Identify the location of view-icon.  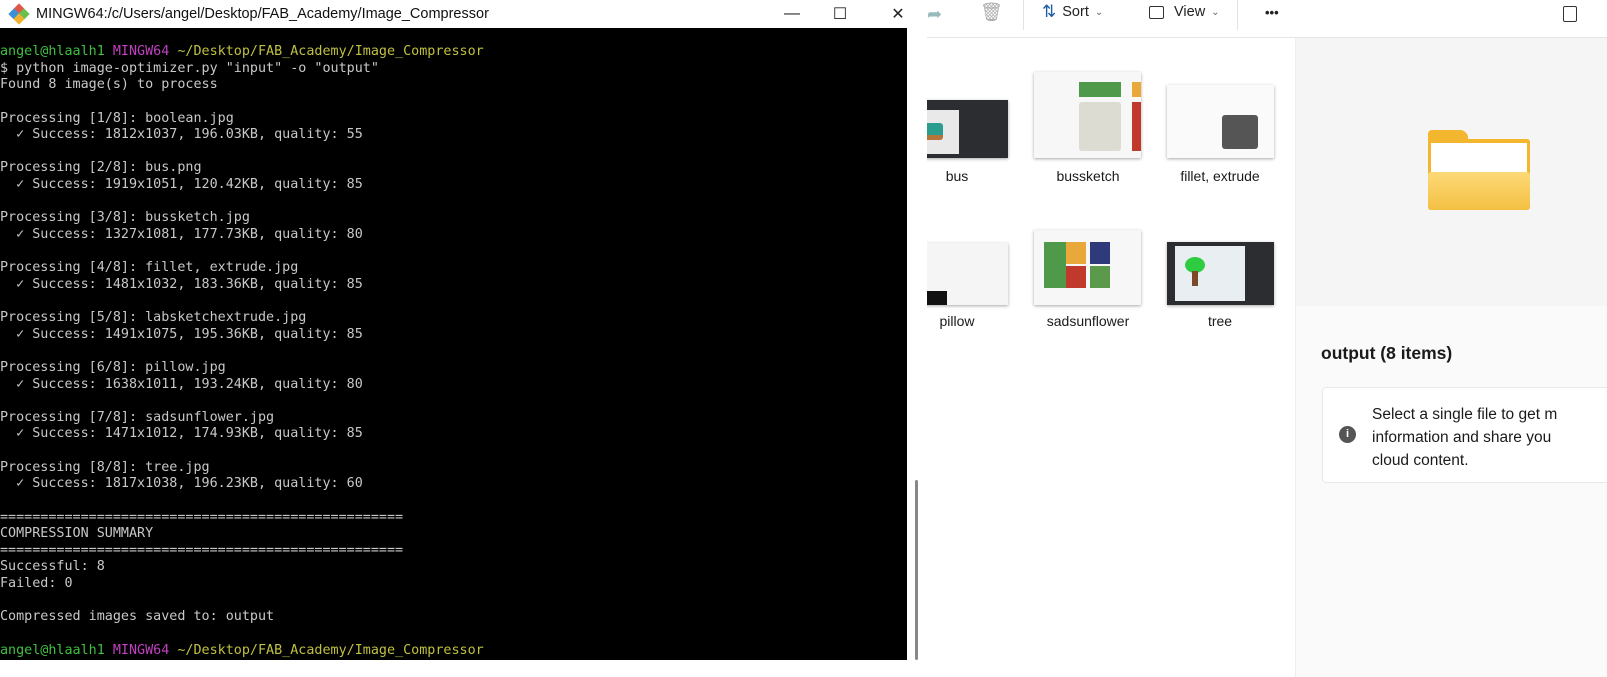
(1156, 12).